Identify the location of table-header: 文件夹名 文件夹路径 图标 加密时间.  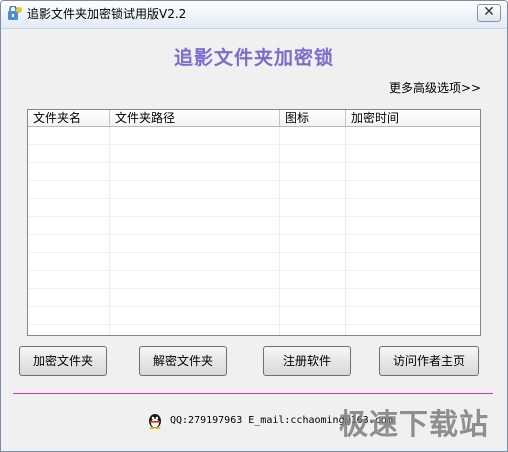
(254, 118).